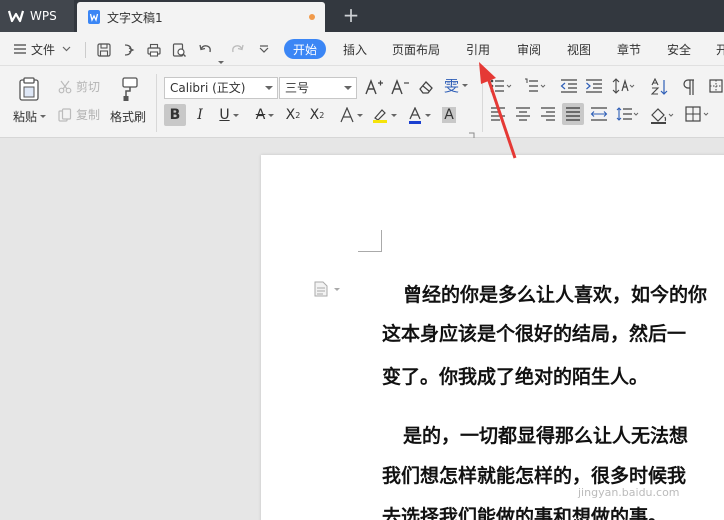 Image resolution: width=724 pixels, height=520 pixels. What do you see at coordinates (205, 50) in the screenshot?
I see `undo-icon` at bounding box center [205, 50].